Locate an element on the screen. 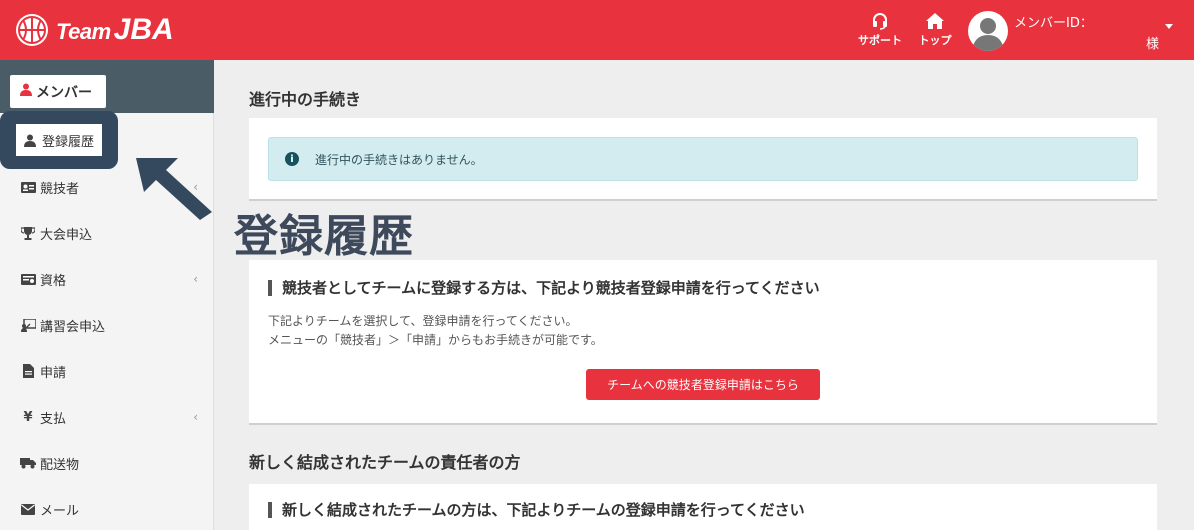 The width and height of the screenshot is (1194, 530). yen-icon: ¥ is located at coordinates (28, 417).